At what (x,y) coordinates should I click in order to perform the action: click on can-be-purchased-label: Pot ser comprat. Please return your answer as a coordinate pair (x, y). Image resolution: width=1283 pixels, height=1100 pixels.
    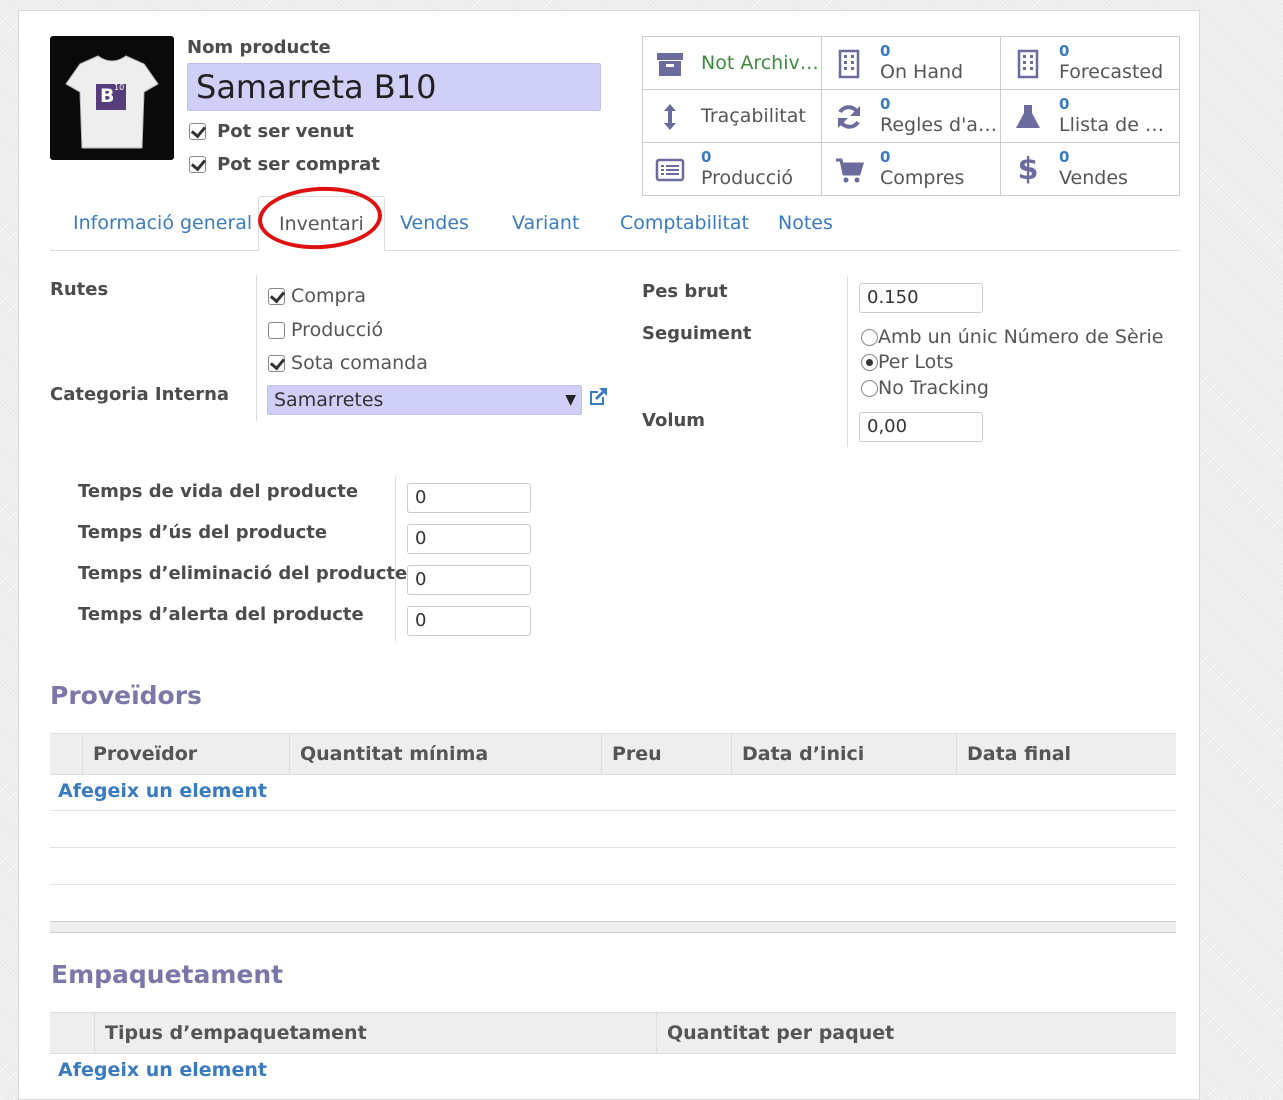
    Looking at the image, I should click on (298, 164).